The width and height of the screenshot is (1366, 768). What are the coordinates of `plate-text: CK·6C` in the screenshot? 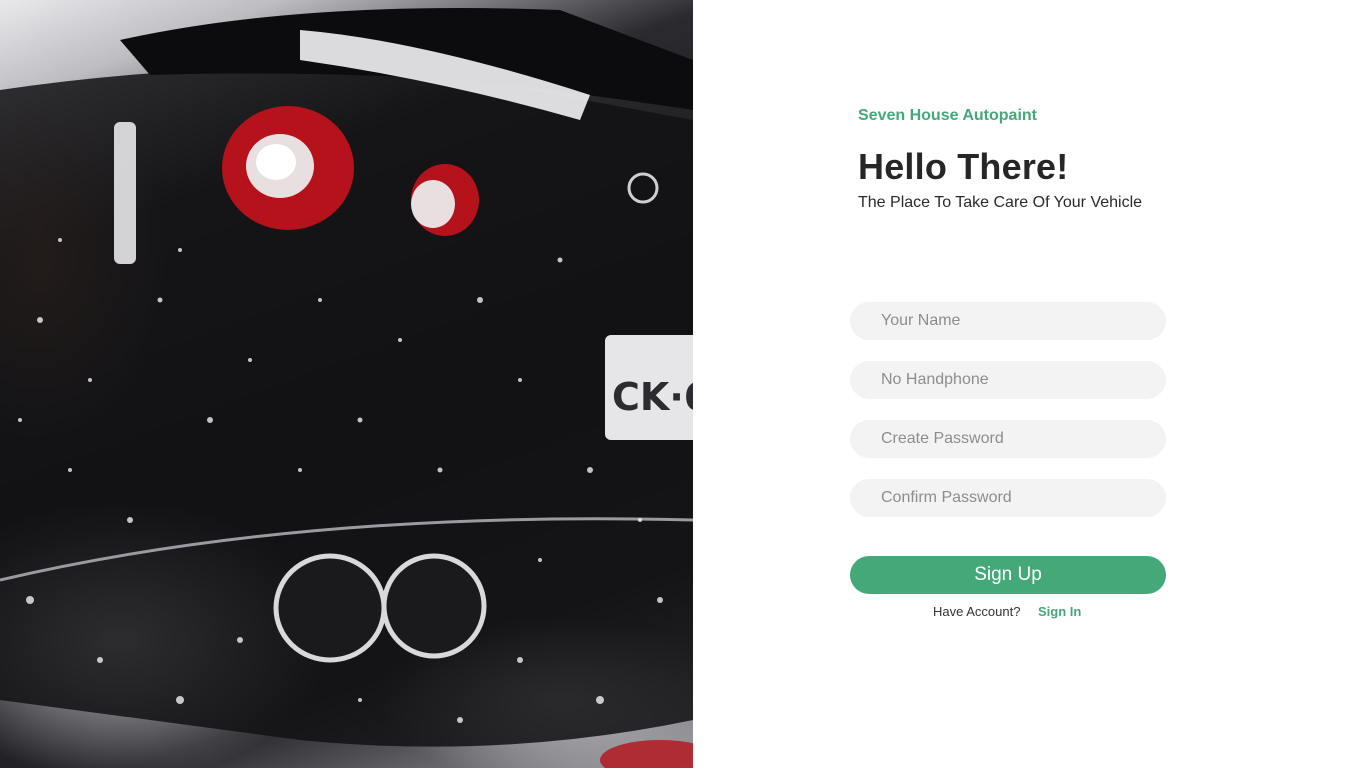 It's located at (652, 397).